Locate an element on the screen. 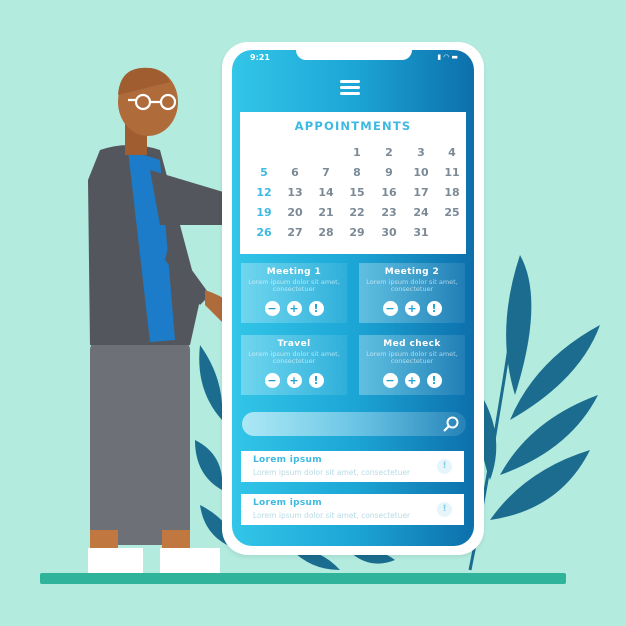 This screenshot has height=626, width=626. calendar-day: 7 is located at coordinates (326, 172).